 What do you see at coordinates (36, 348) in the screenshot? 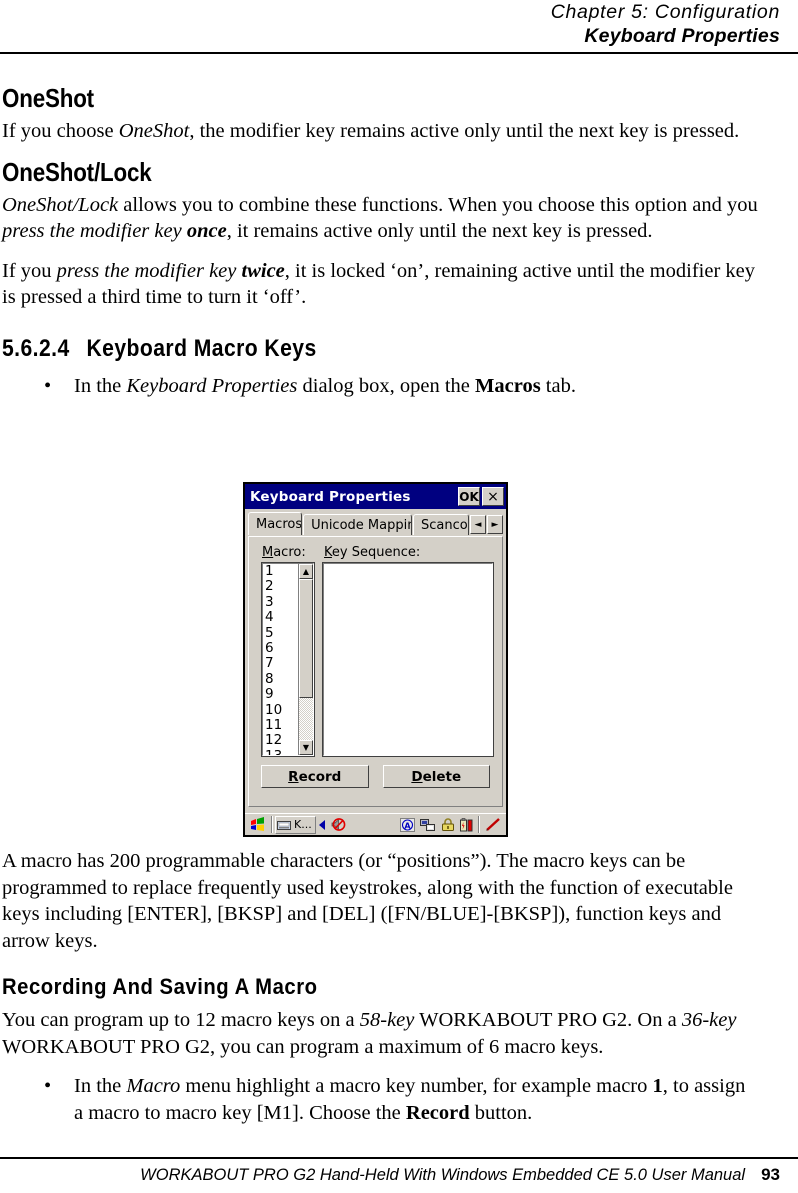
I see `section-number: 5.6.2.4` at bounding box center [36, 348].